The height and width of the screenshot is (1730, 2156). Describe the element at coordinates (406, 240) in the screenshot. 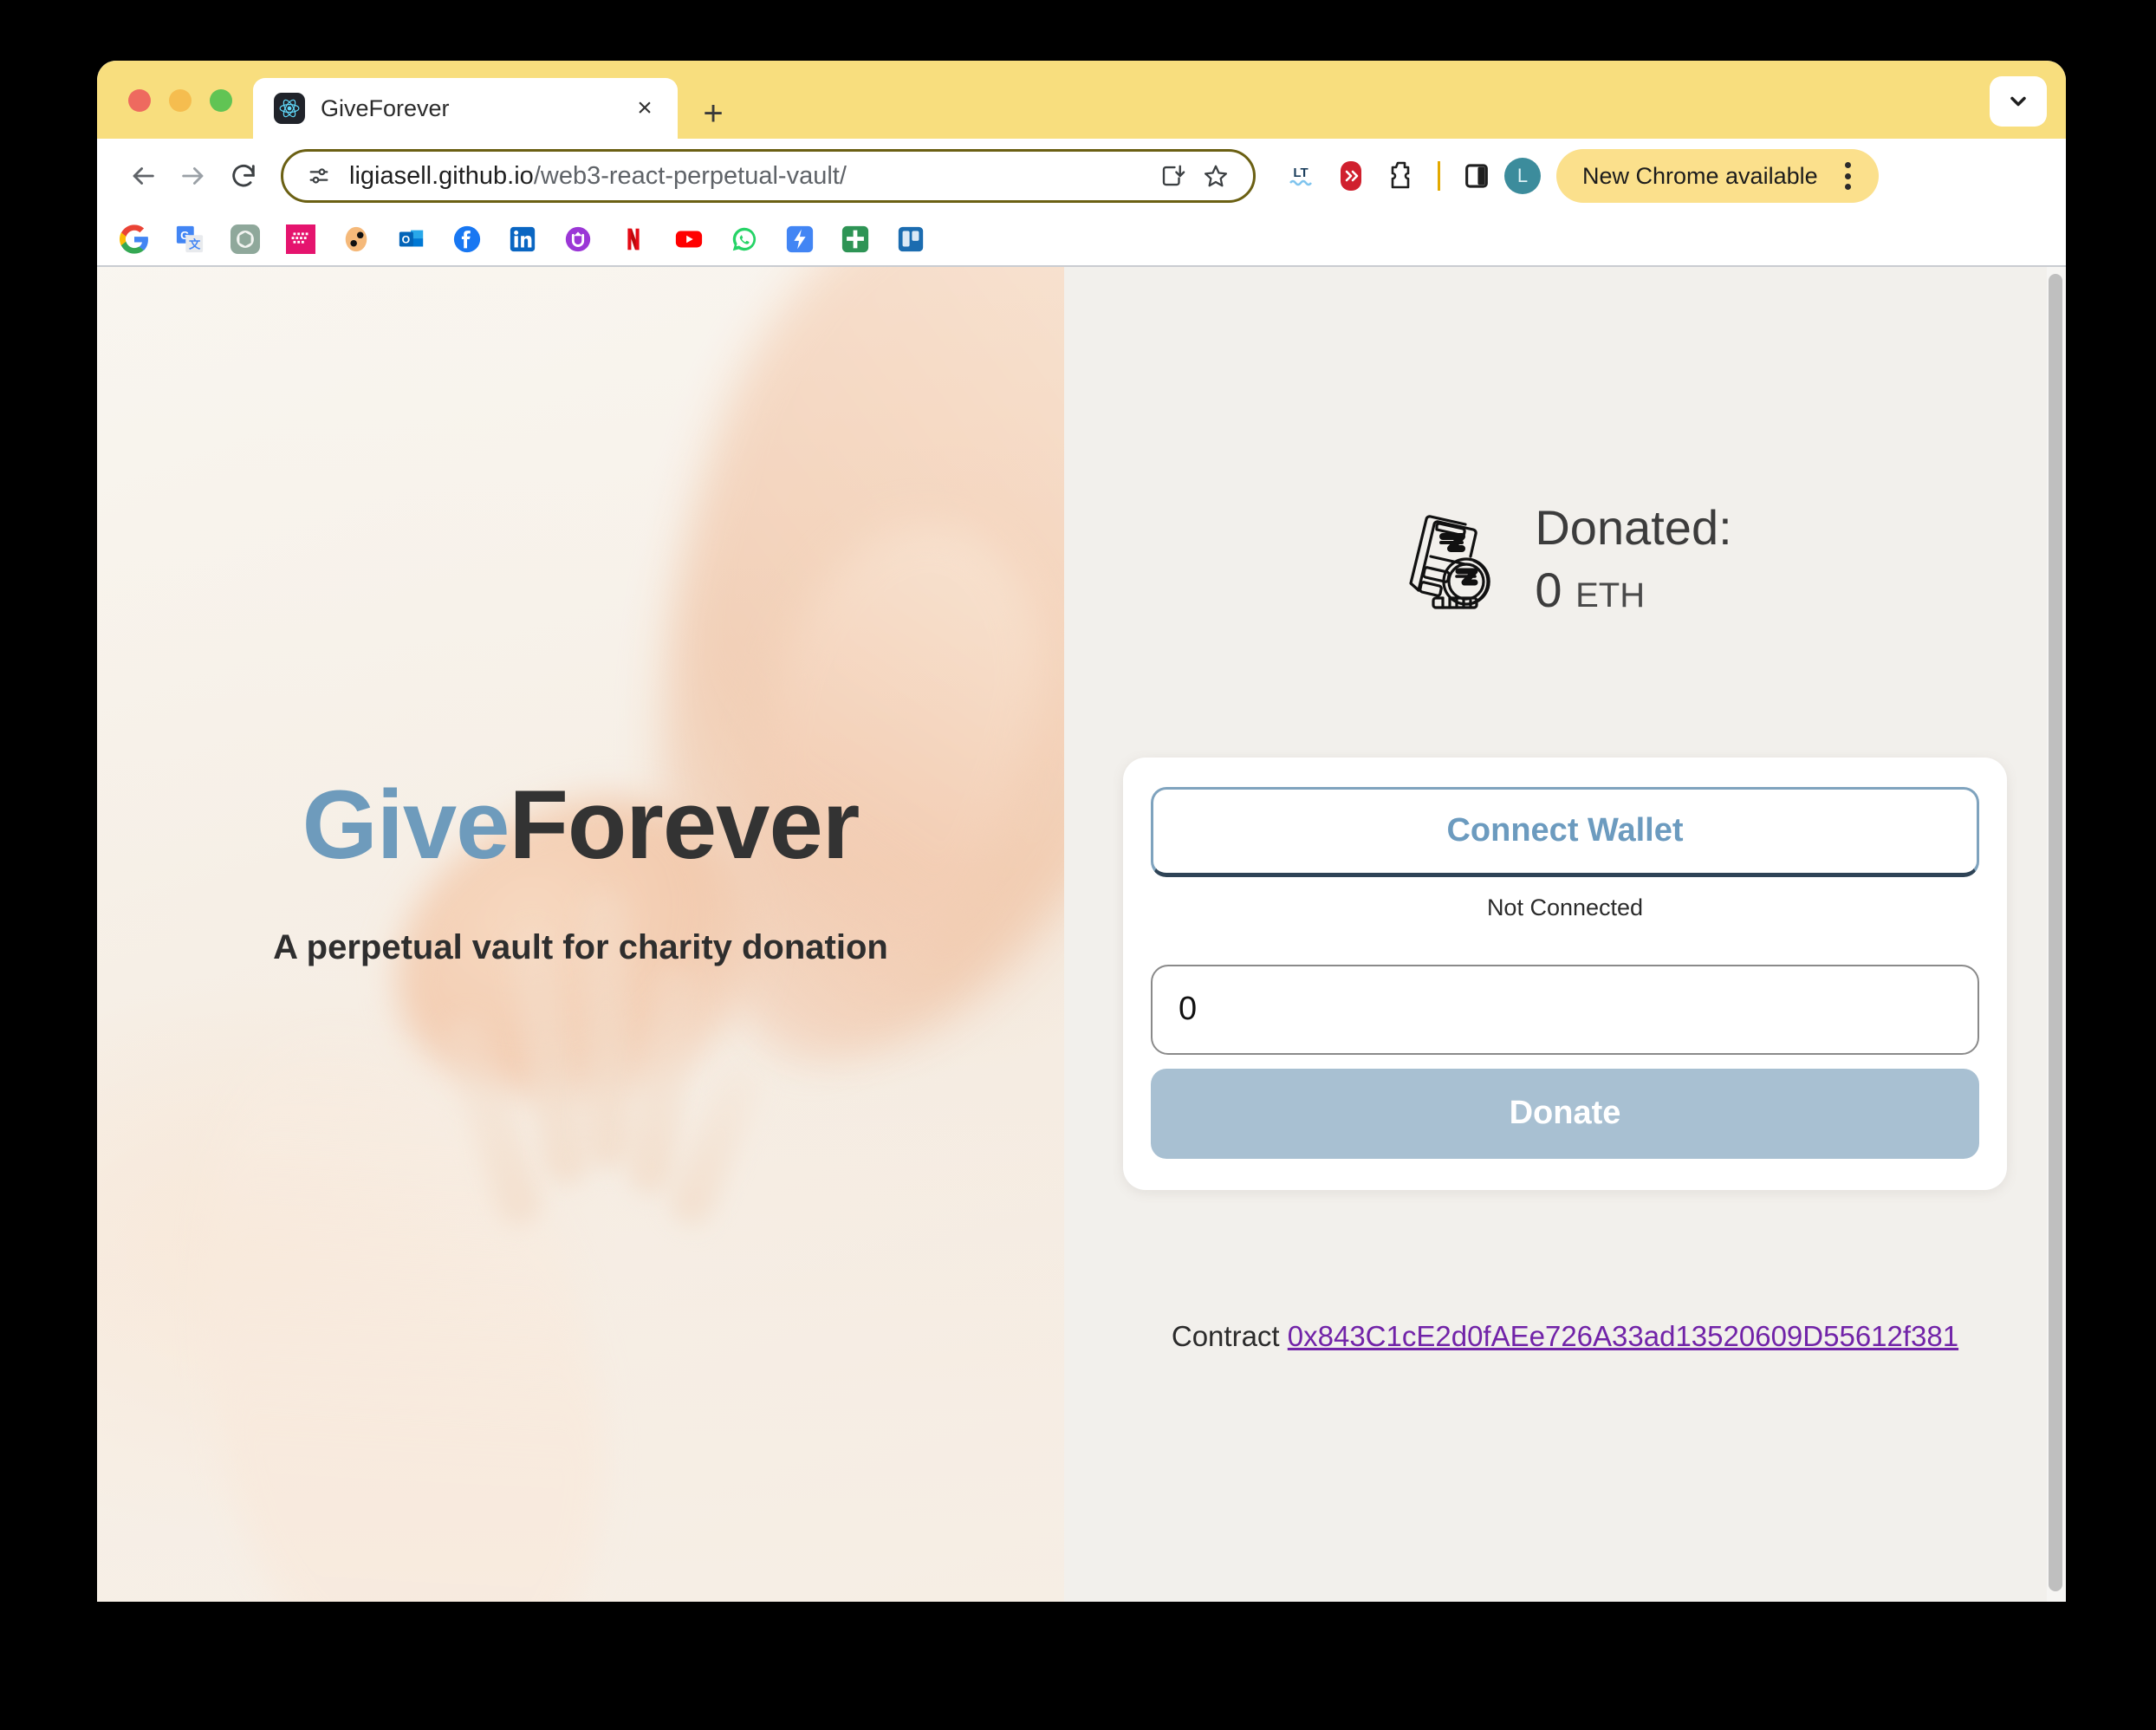

I see `svg-text: O` at that location.